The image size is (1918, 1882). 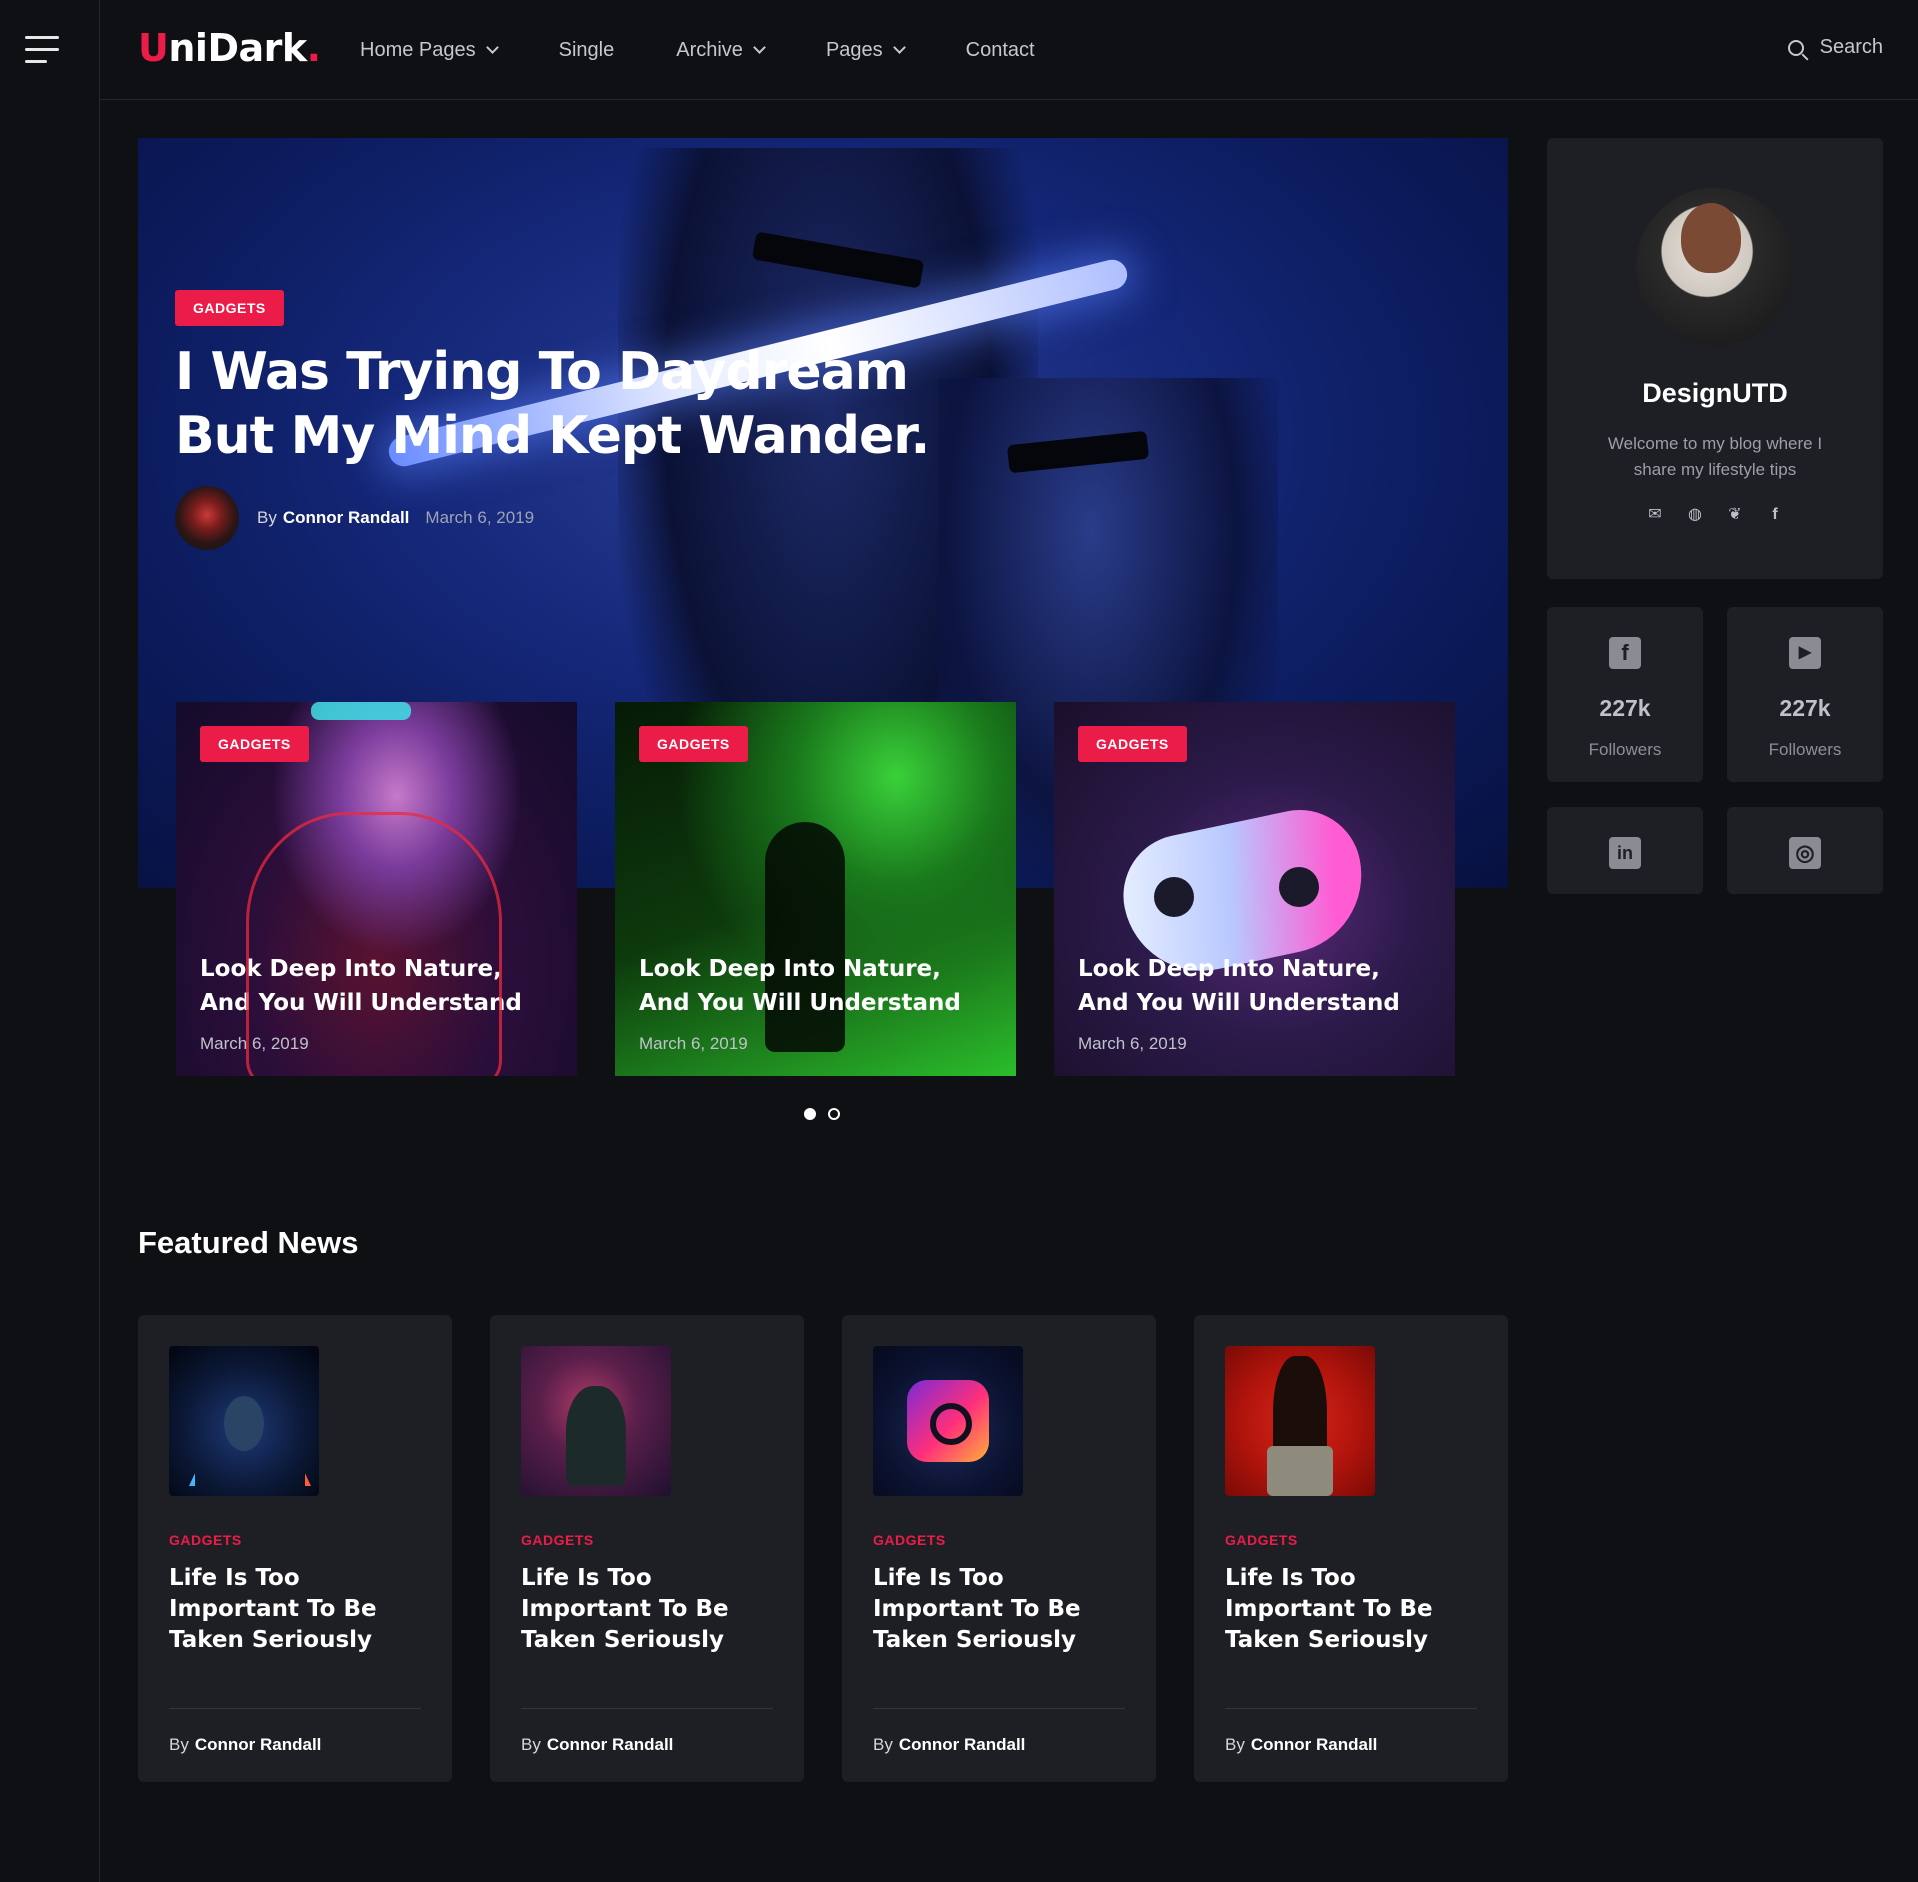 What do you see at coordinates (1625, 694) in the screenshot?
I see `facebook-followers-widget: f 227k Followers` at bounding box center [1625, 694].